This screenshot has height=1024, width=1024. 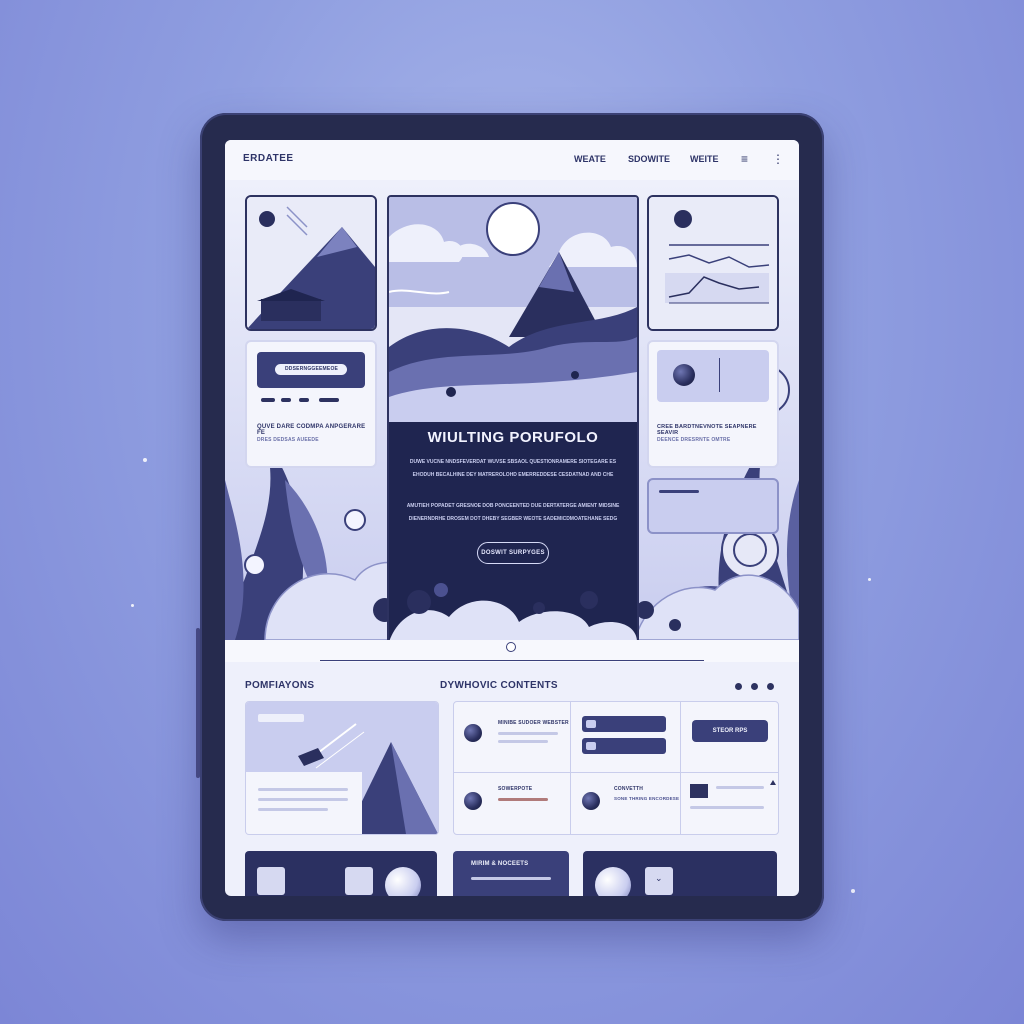 What do you see at coordinates (590, 159) in the screenshot?
I see `nav-link-1: WEATE` at bounding box center [590, 159].